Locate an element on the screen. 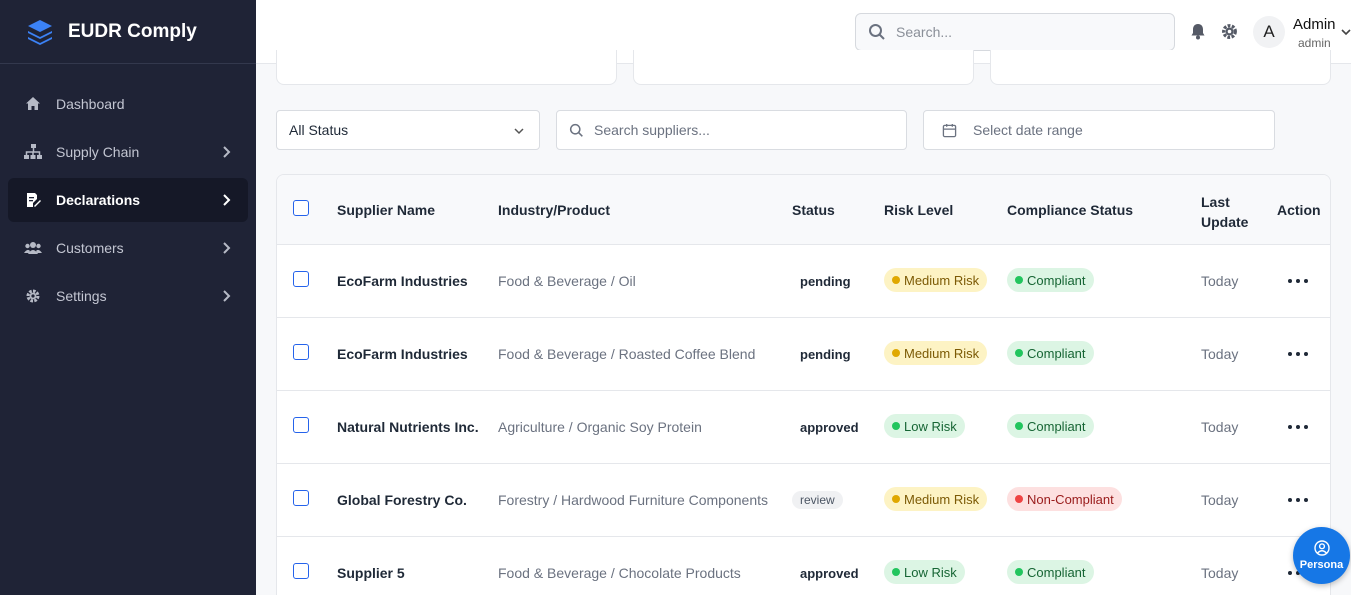 The width and height of the screenshot is (1351, 595). sidebar-item-label: Customers is located at coordinates (90, 248).